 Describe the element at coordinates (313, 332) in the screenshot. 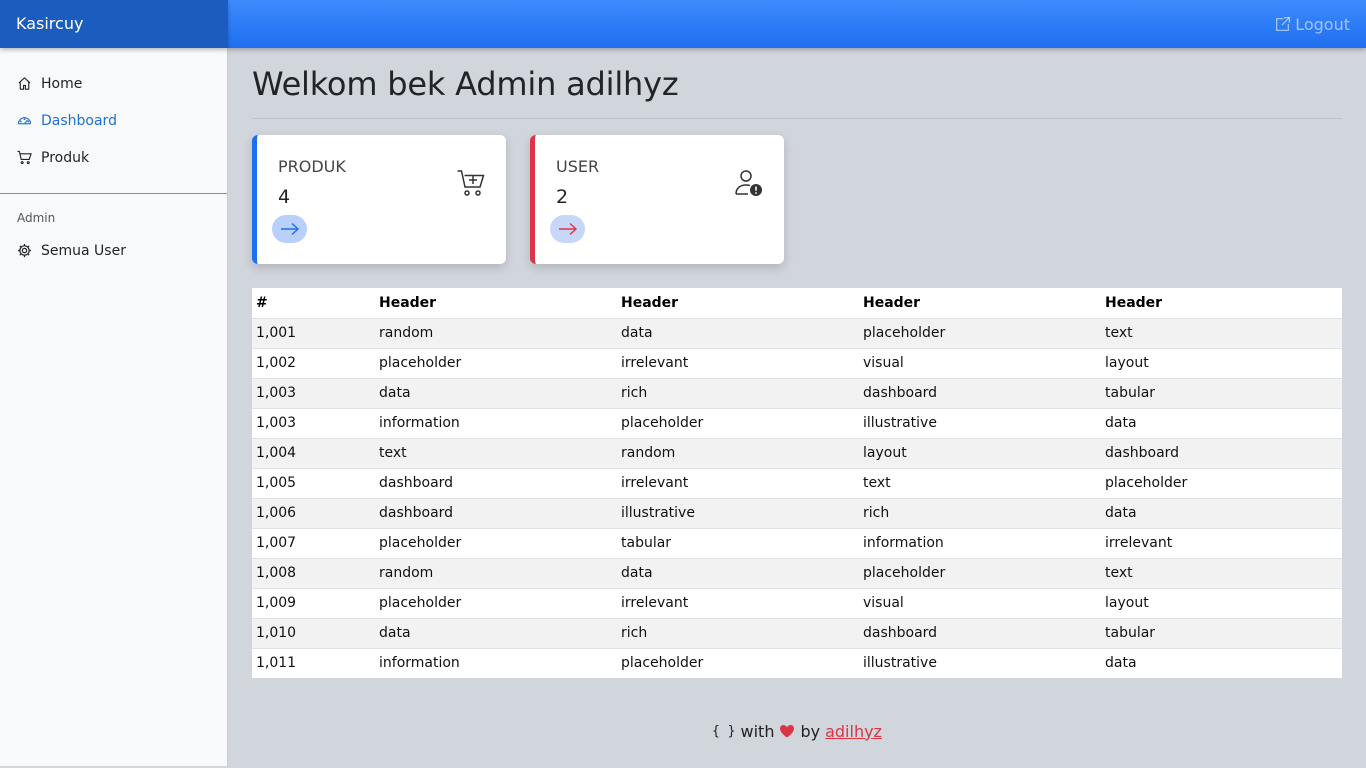

I see `table-cell: 1,001` at that location.